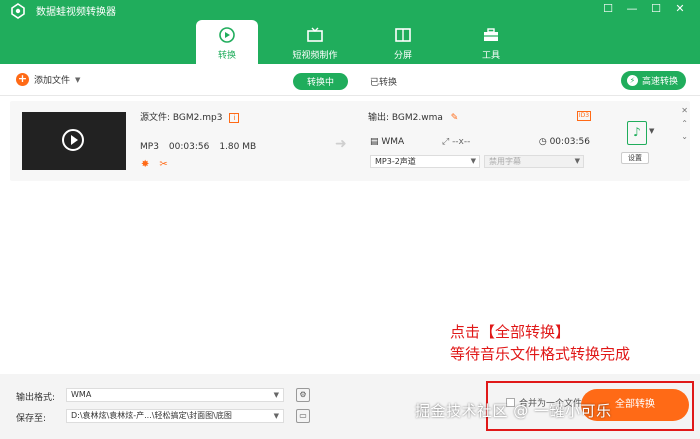 The image size is (700, 439). What do you see at coordinates (425, 161) in the screenshot?
I see `audio-channel-select: MP3-2声道 ▼` at bounding box center [425, 161].